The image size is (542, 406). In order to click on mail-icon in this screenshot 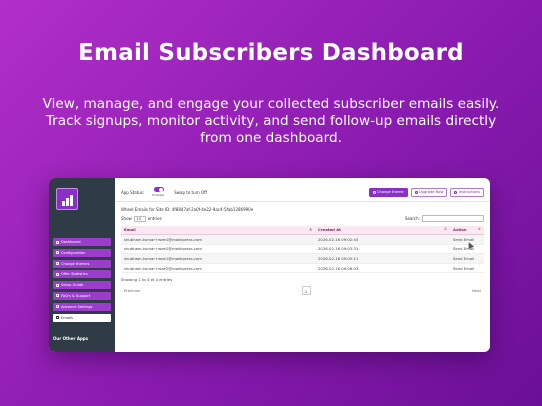, I will do `click(57, 318)`.